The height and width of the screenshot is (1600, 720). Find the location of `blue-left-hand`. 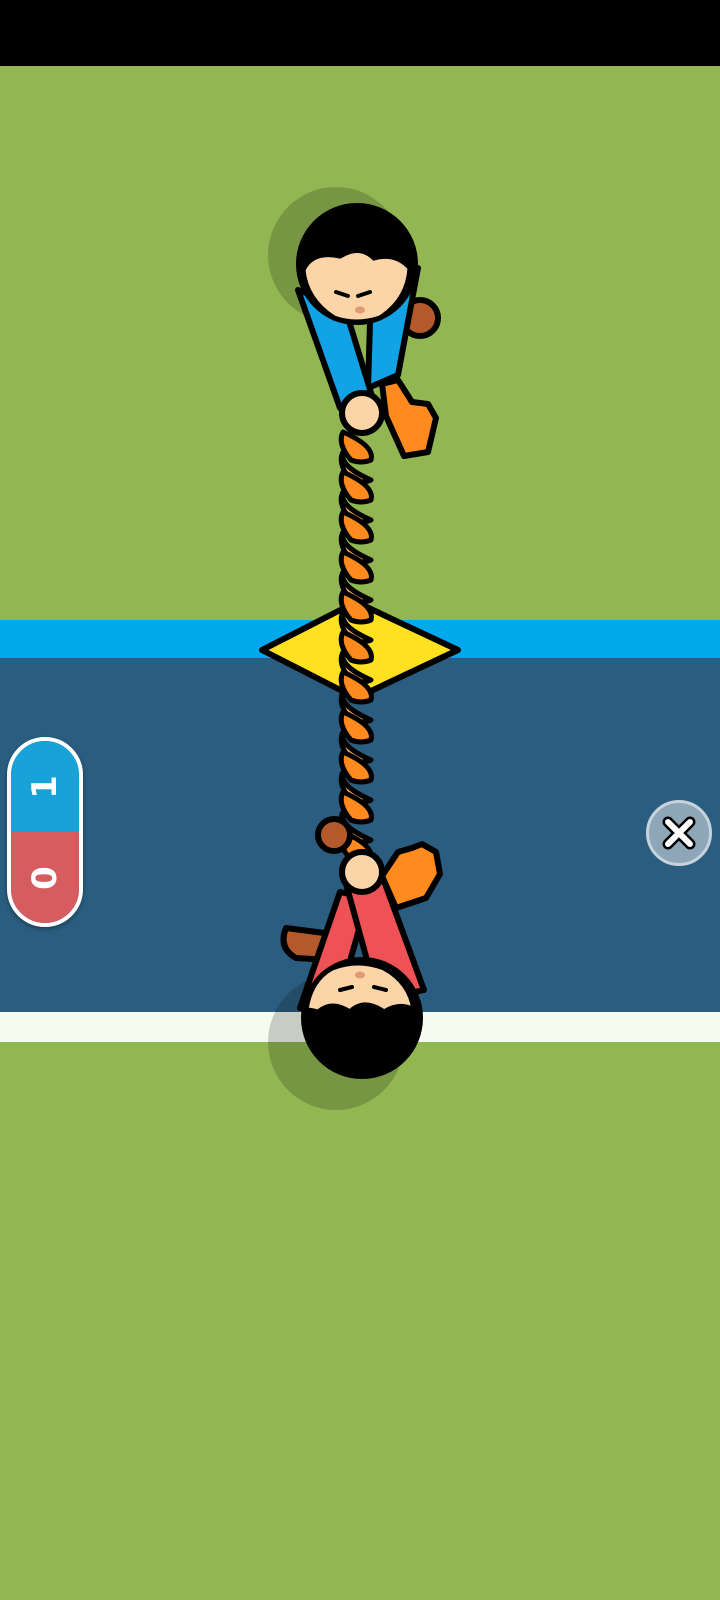

blue-left-hand is located at coordinates (362, 413).